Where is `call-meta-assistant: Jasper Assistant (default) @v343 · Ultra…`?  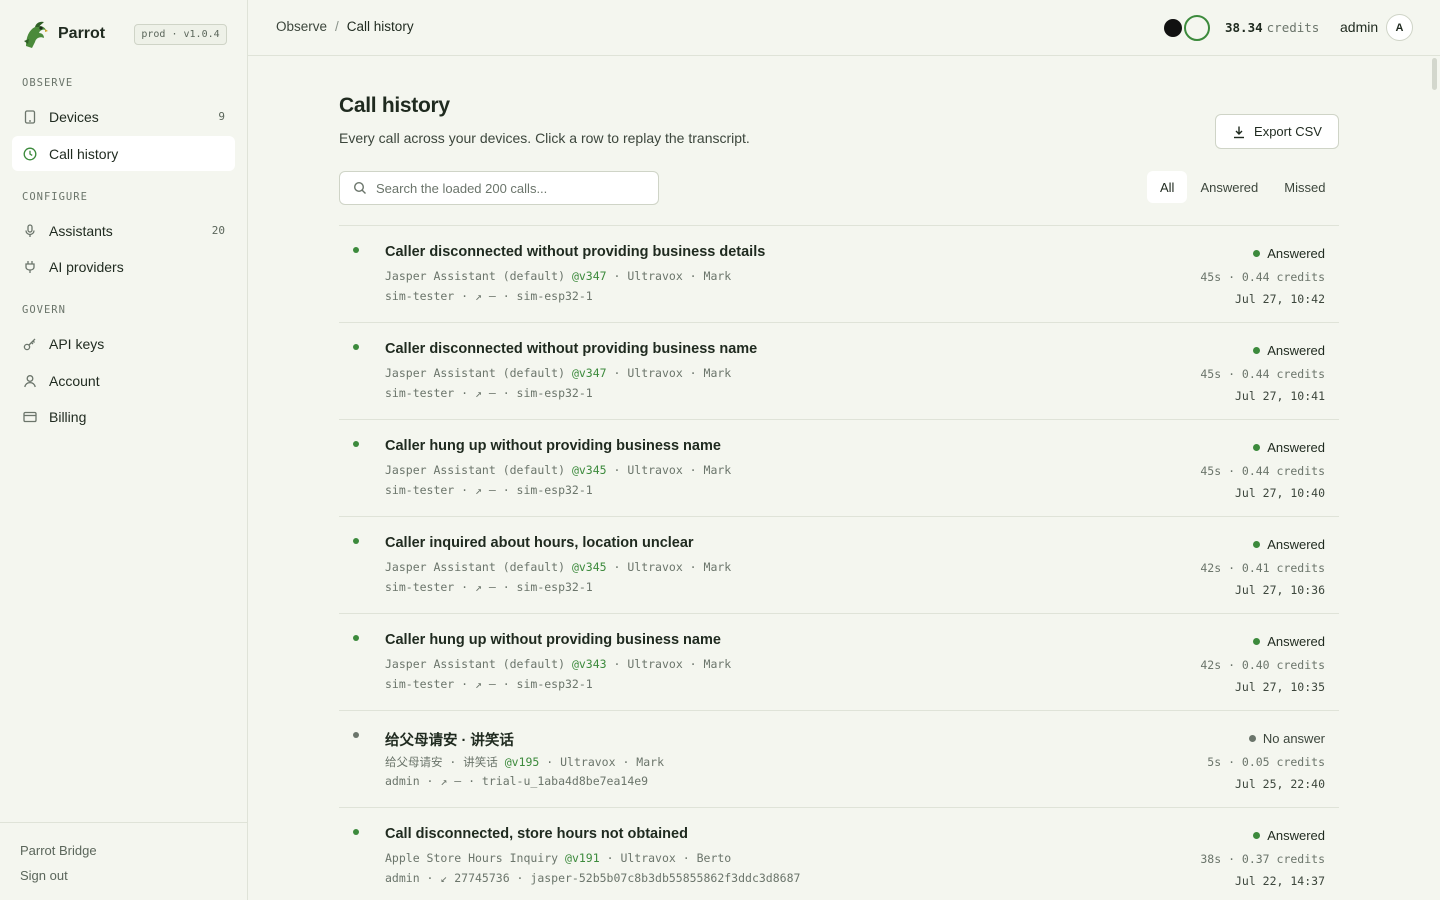 call-meta-assistant: Jasper Assistant (default) @v343 · Ultra… is located at coordinates (558, 664).